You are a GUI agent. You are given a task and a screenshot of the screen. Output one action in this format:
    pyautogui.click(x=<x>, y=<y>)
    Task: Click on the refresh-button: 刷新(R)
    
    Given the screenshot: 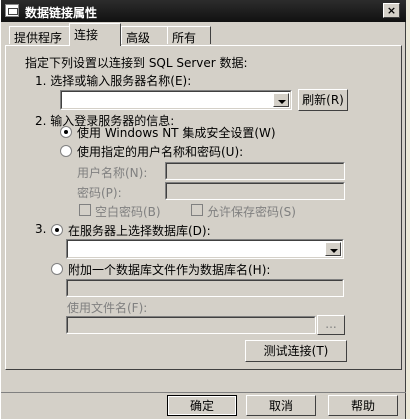 What is the action you would take?
    pyautogui.click(x=323, y=100)
    